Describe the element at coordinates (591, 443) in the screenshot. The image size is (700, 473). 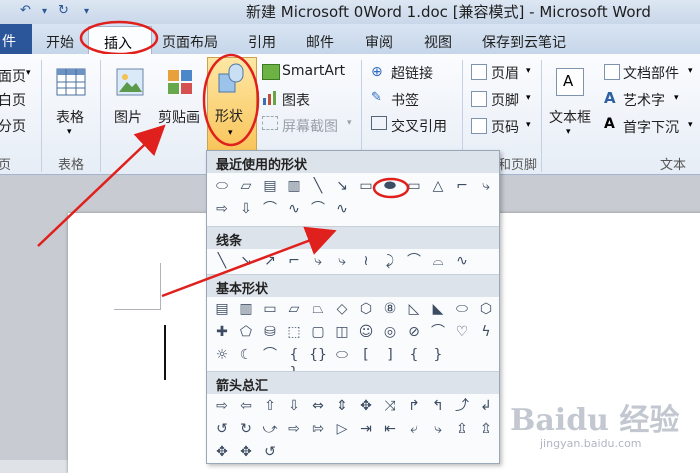
I see `watermark-url: jingyan.baidu.com` at that location.